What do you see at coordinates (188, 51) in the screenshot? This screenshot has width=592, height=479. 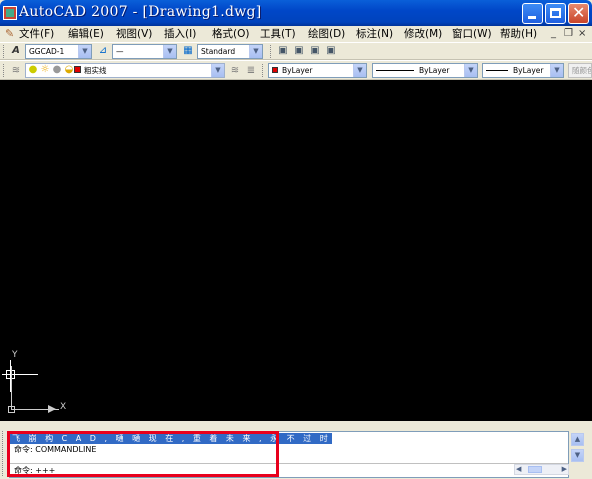 I see `table-style-icon: ▦` at bounding box center [188, 51].